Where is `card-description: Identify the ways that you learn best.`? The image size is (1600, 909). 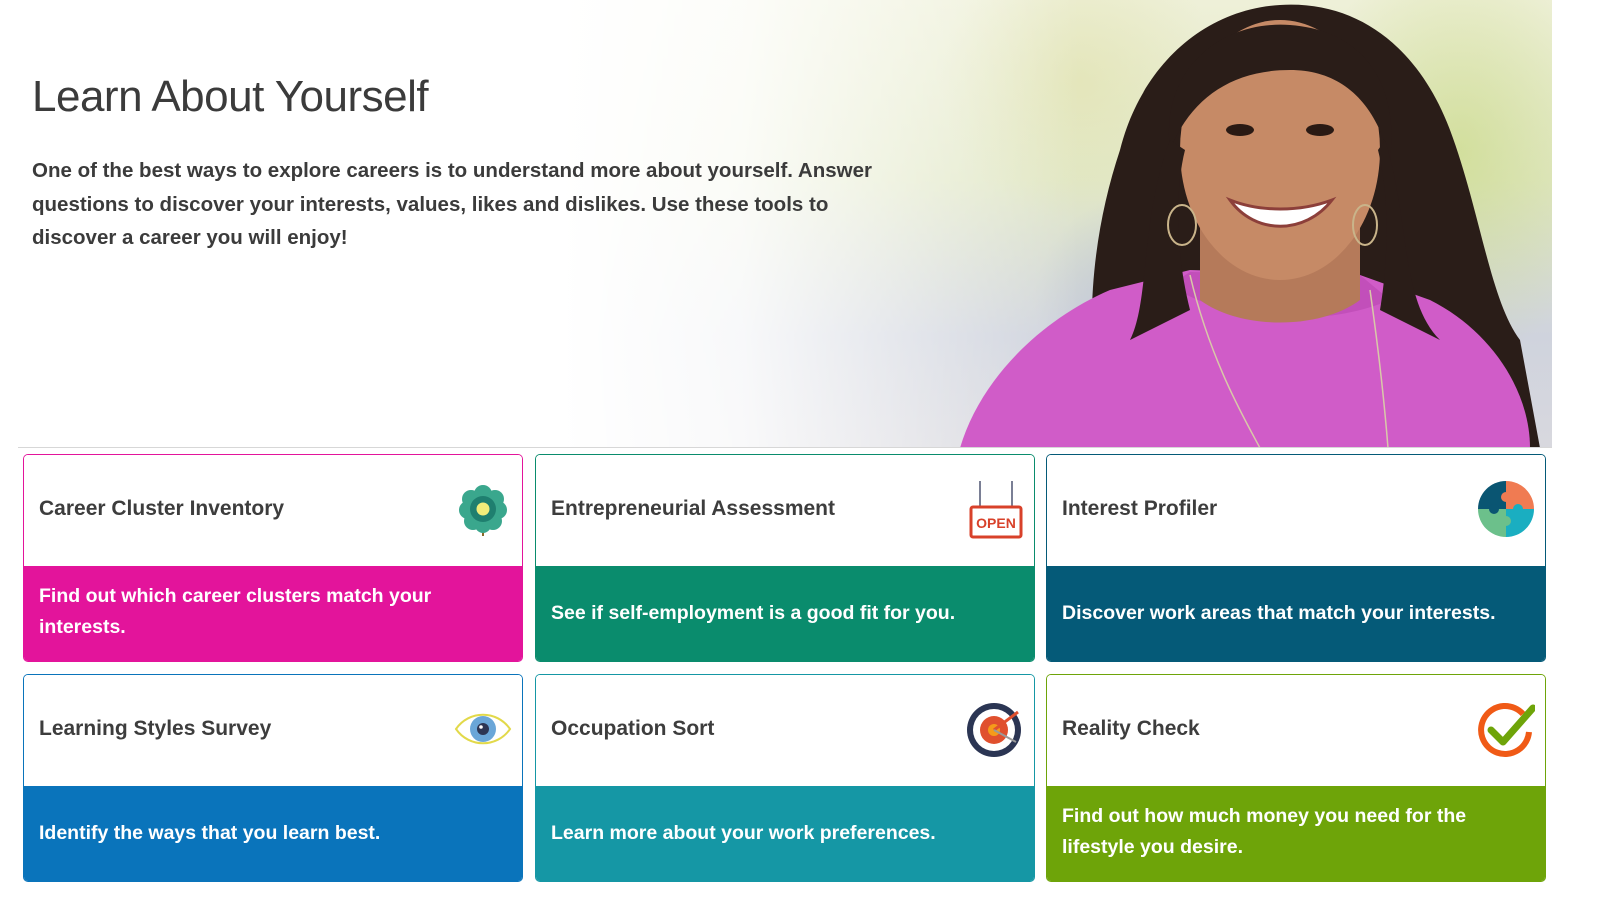 card-description: Identify the ways that you learn best. is located at coordinates (210, 833).